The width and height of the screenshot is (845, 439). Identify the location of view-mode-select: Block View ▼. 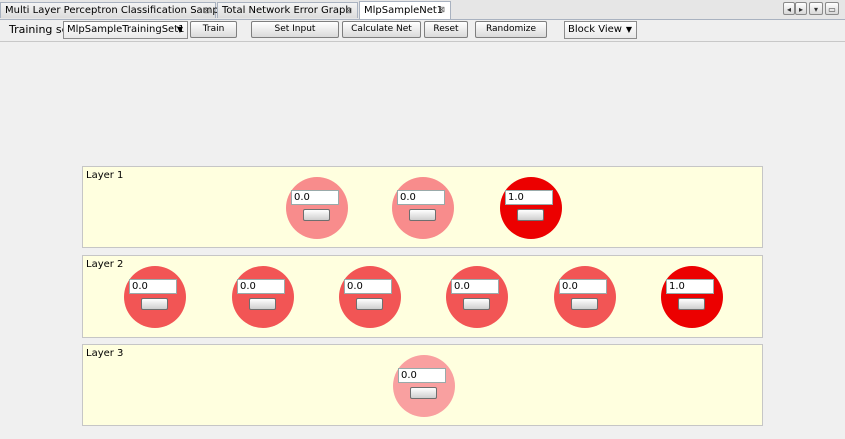
(600, 30).